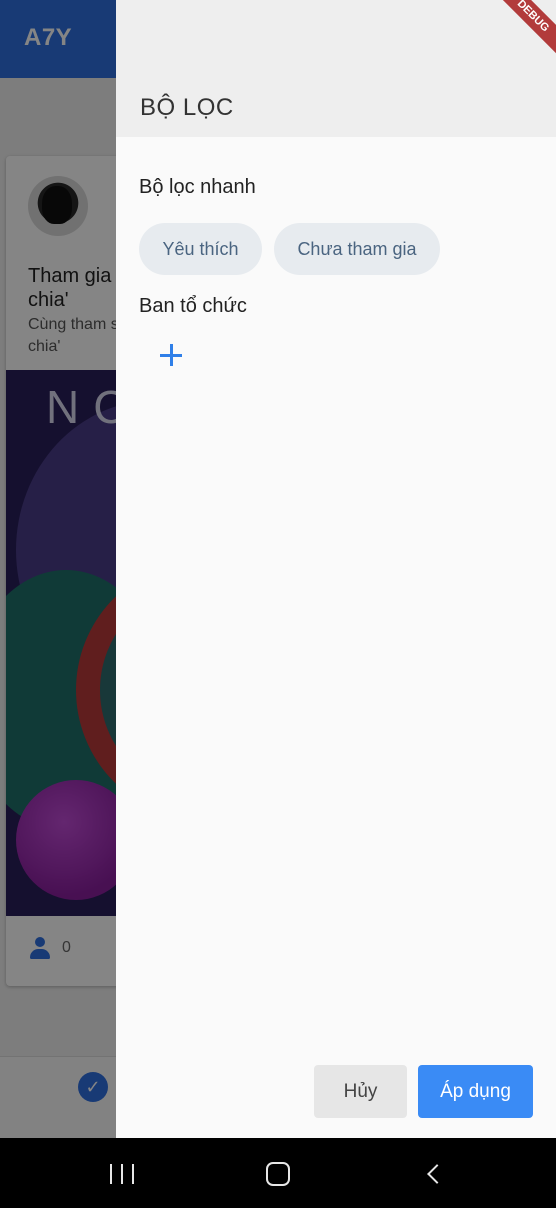 The height and width of the screenshot is (1208, 556). What do you see at coordinates (200, 249) in the screenshot?
I see `chip-favorite: Yêu thích` at bounding box center [200, 249].